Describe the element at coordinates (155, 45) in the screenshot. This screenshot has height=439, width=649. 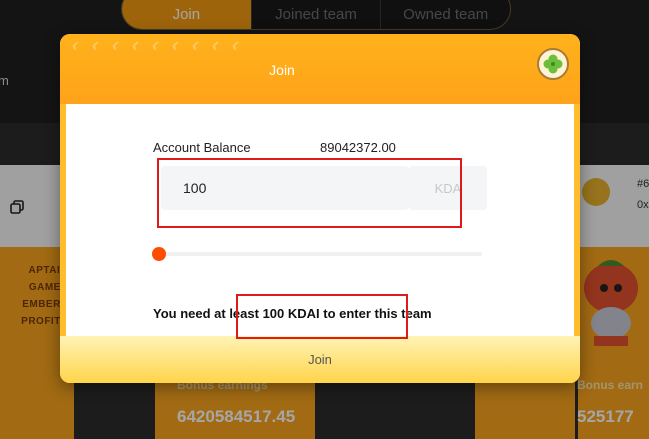
I see `header-decoration: ‹ ‹ ‹ ‹ ‹ ‹ ‹ ‹ ‹` at that location.